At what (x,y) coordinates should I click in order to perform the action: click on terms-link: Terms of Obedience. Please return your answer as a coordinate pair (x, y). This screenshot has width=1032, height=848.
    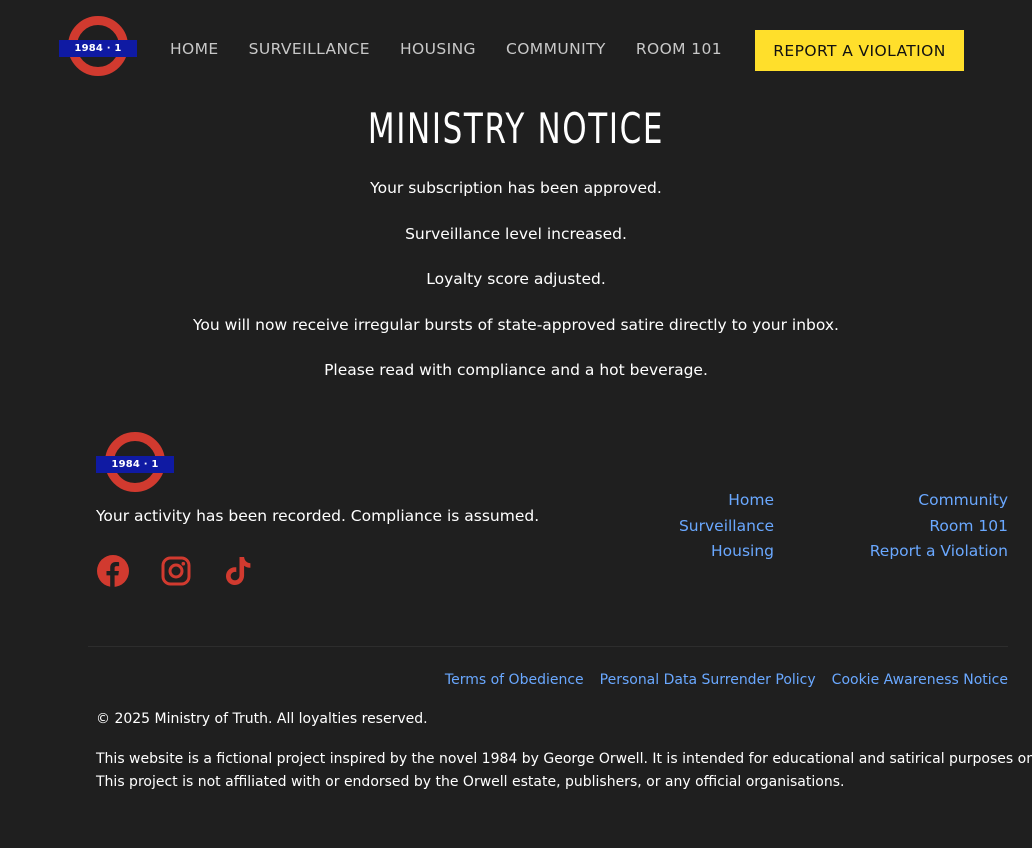
    Looking at the image, I should click on (514, 680).